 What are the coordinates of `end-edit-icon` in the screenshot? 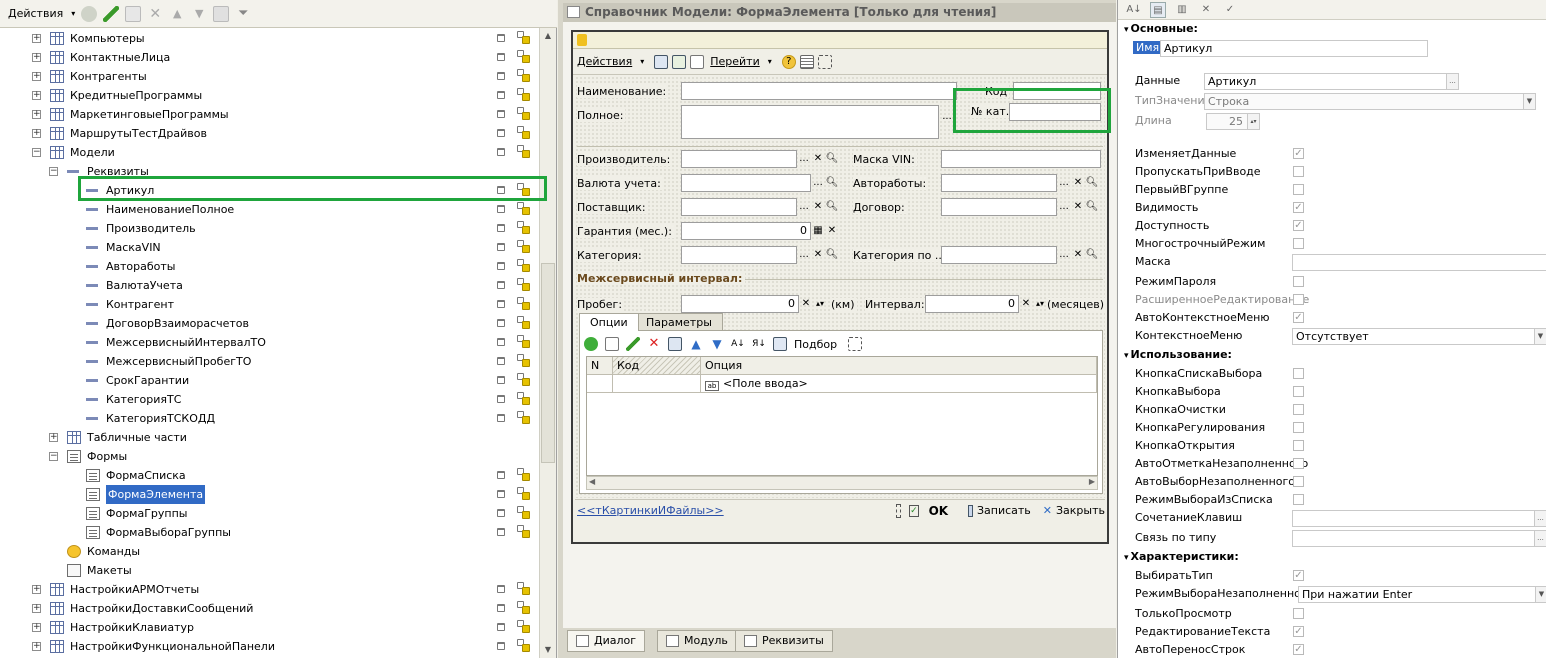 It's located at (675, 344).